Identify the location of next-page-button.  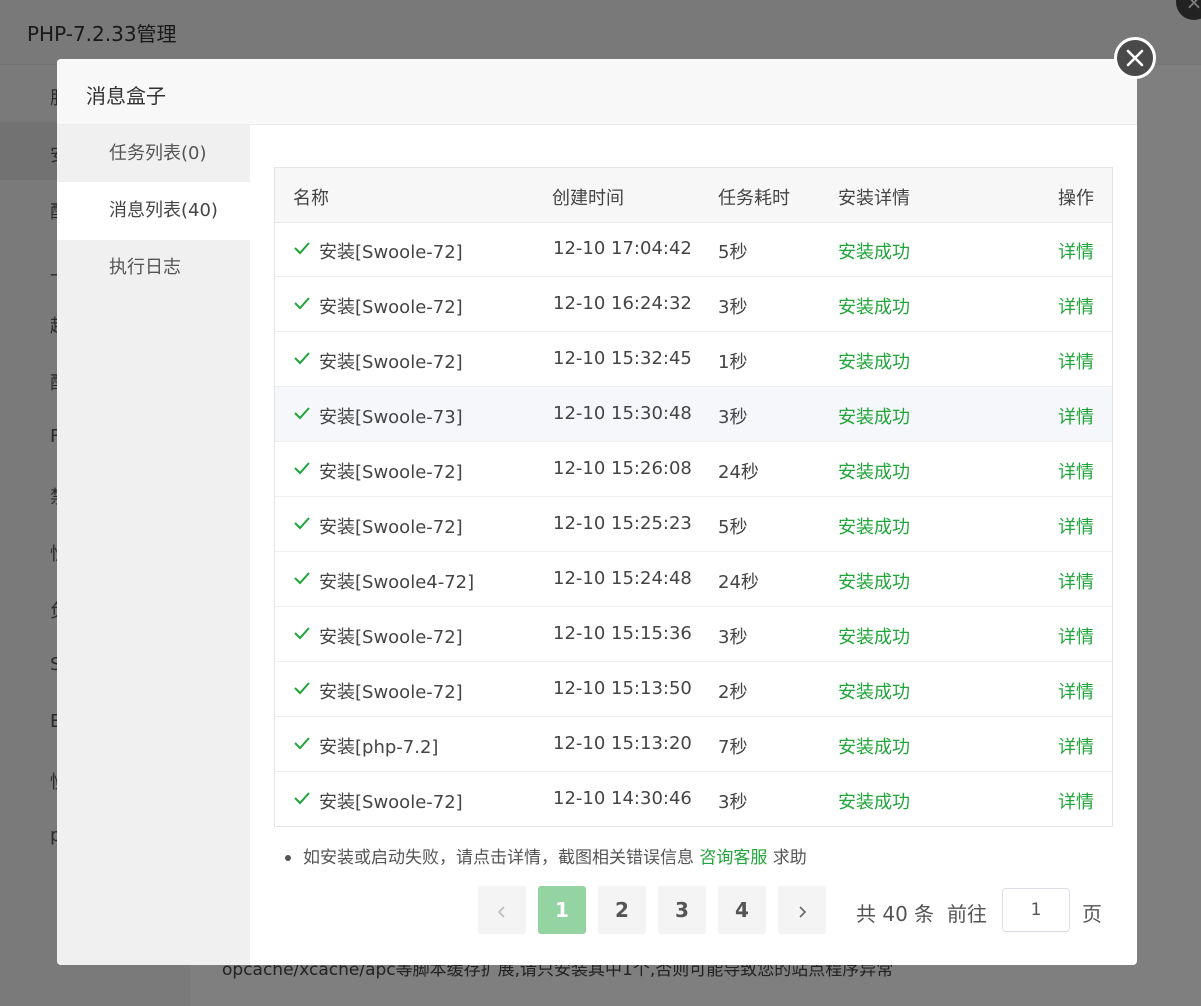
(802, 910).